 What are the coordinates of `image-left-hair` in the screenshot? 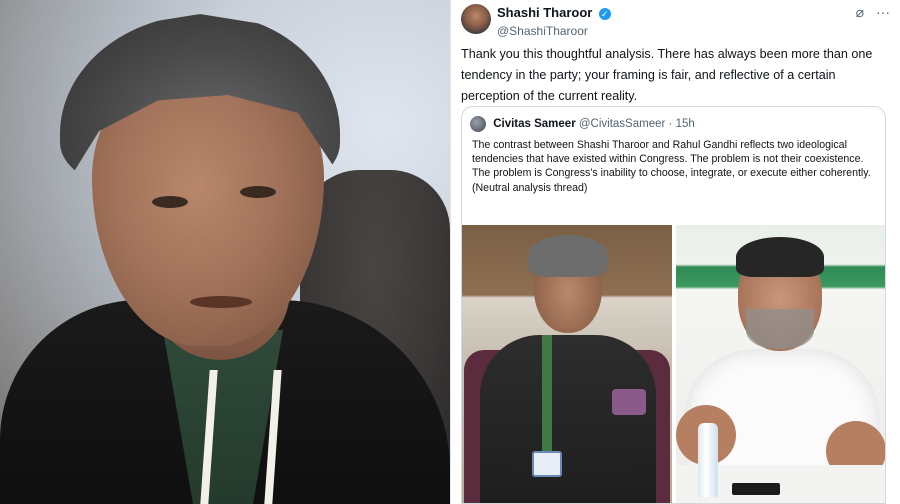 It's located at (568, 256).